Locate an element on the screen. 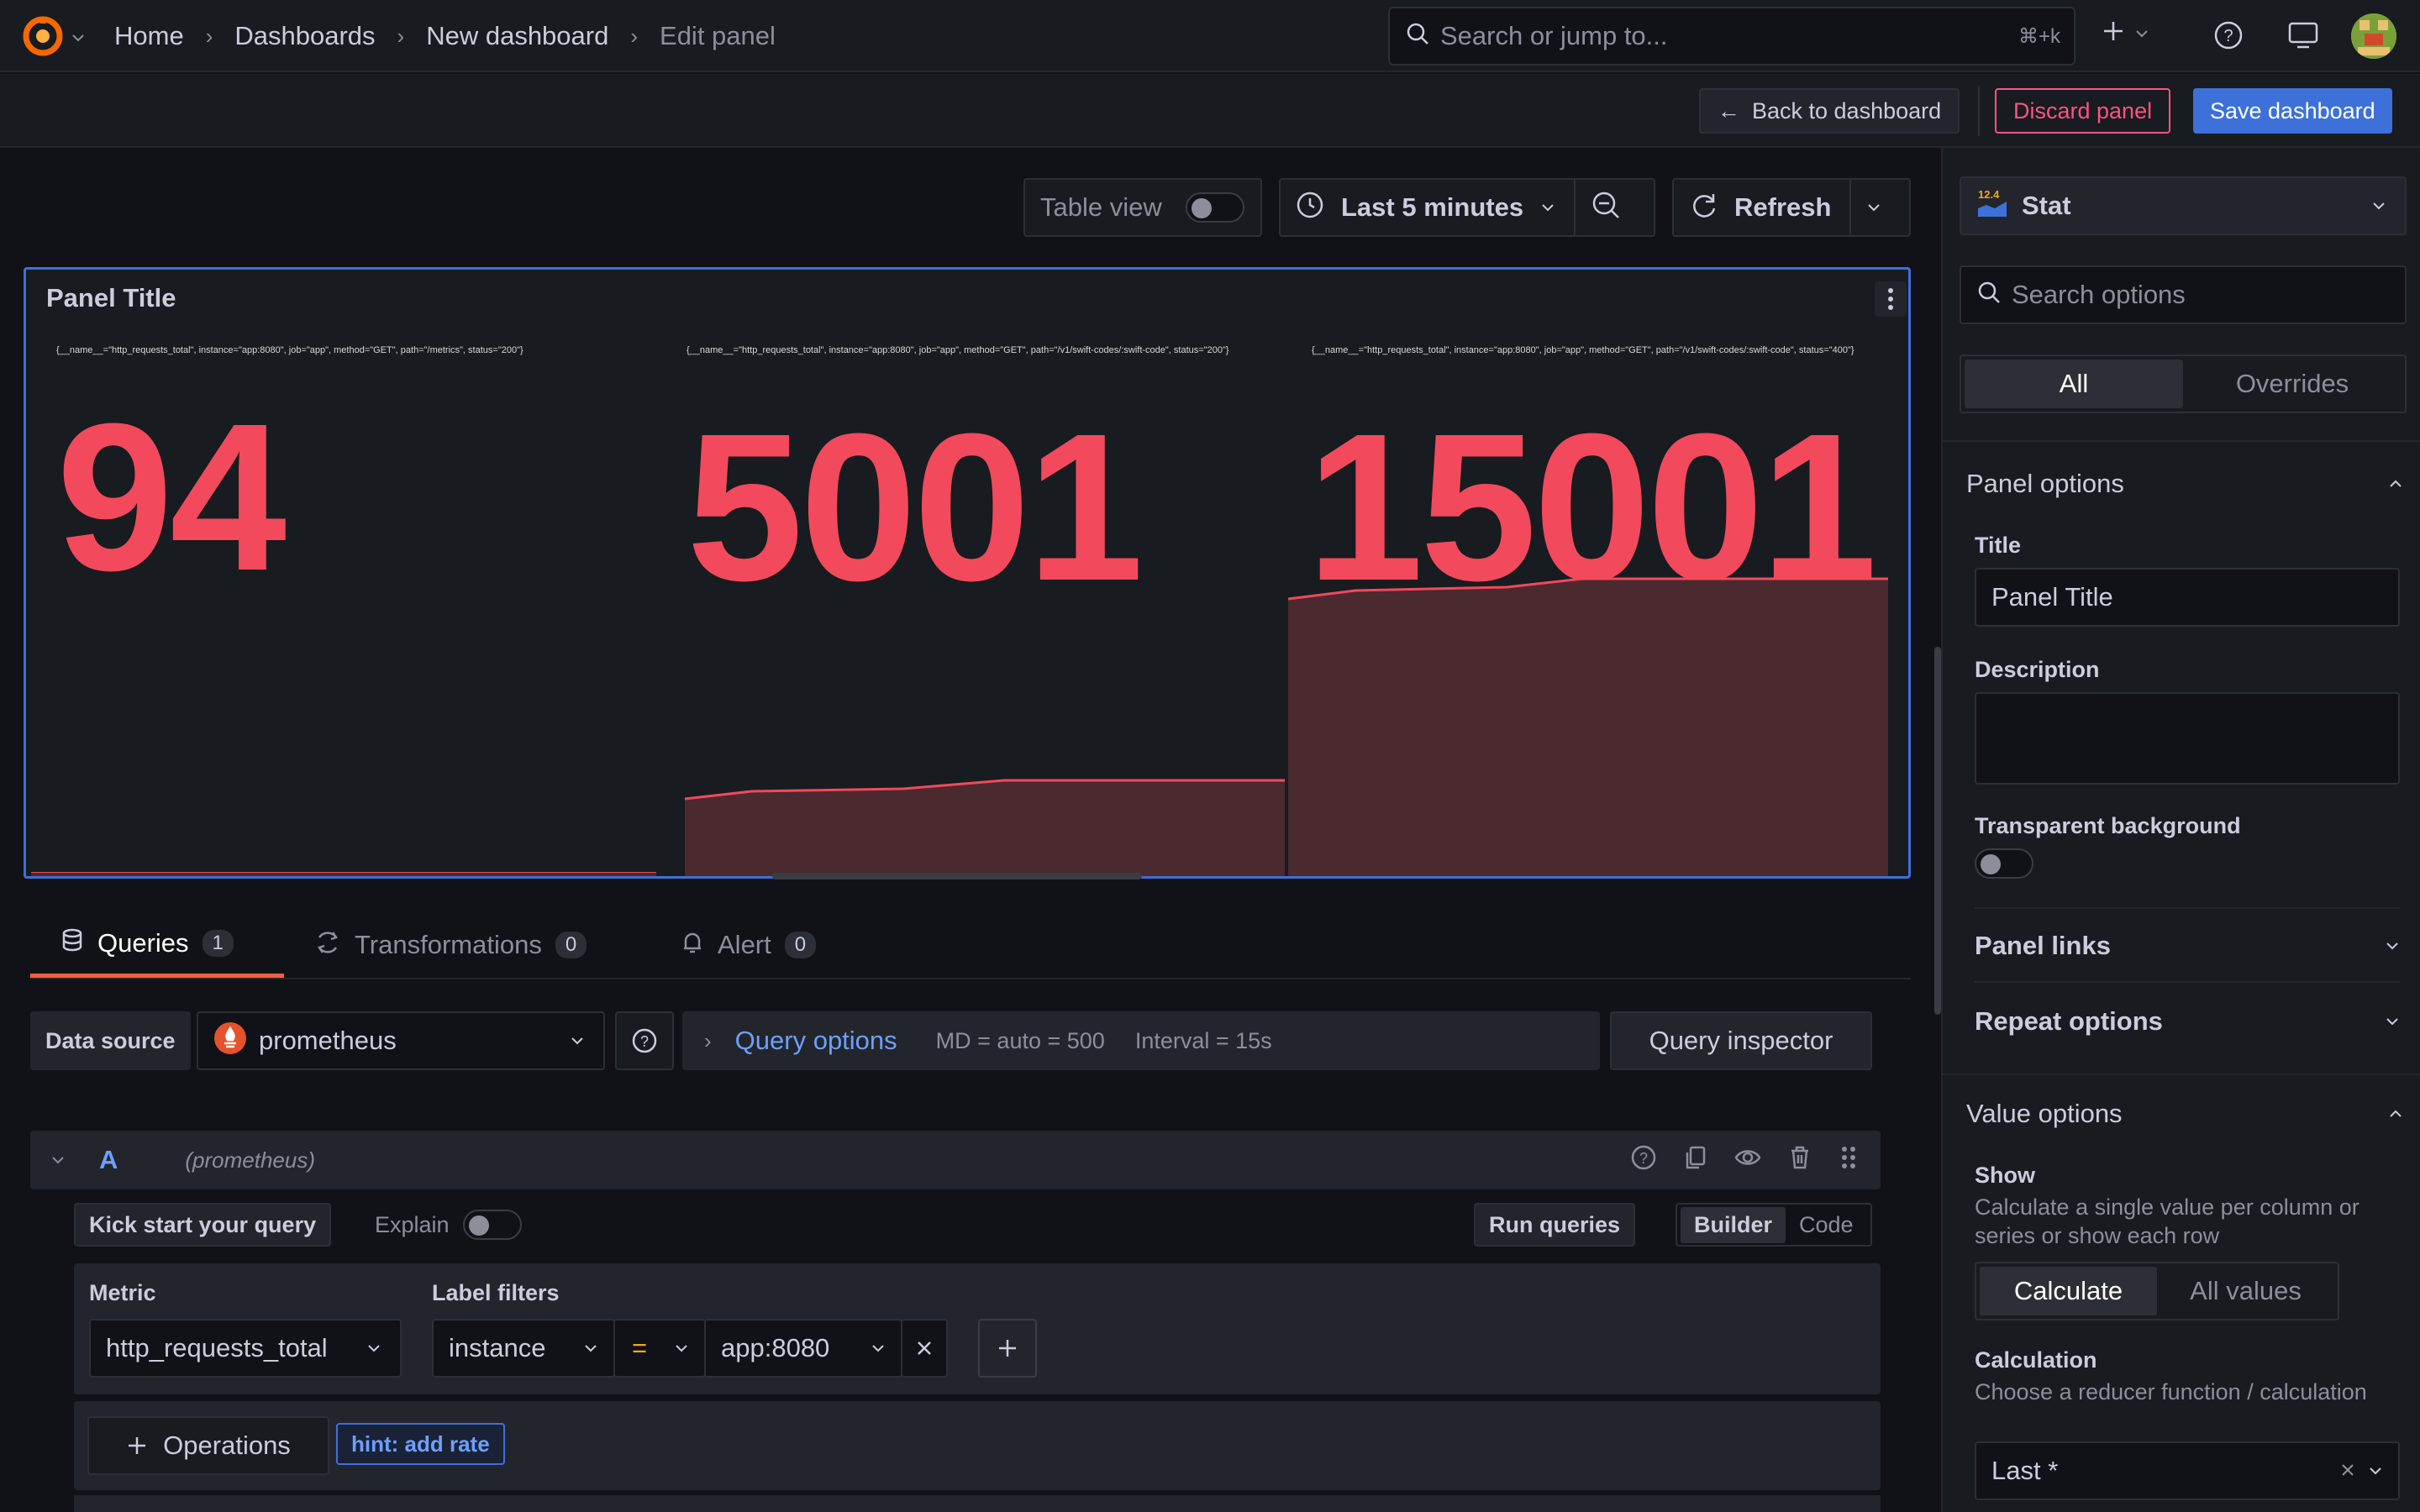 The image size is (2420, 1512). close-icon is located at coordinates (925, 1348).